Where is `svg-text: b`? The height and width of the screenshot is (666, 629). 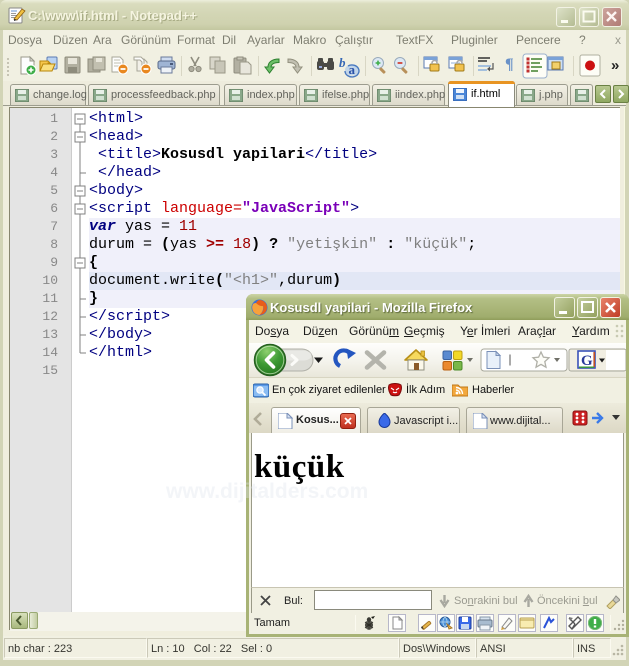 svg-text: b is located at coordinates (342, 62).